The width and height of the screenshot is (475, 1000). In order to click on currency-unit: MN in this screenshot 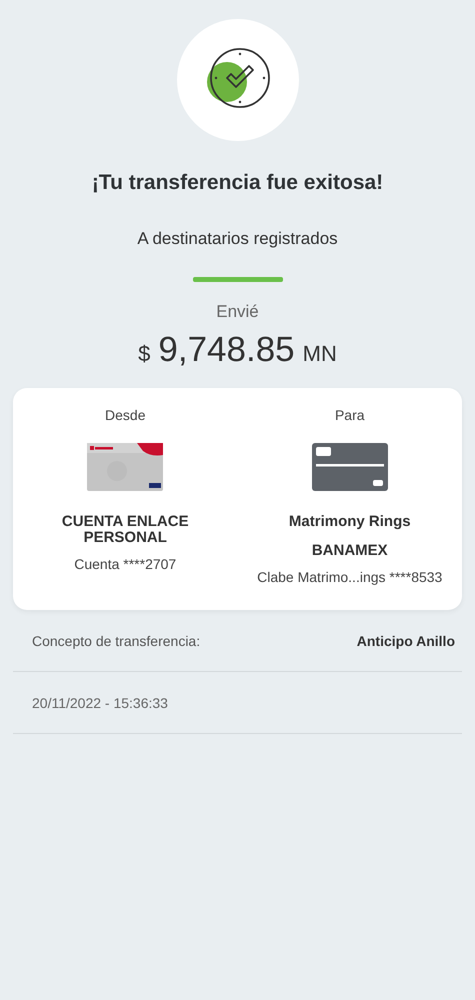, I will do `click(319, 354)`.